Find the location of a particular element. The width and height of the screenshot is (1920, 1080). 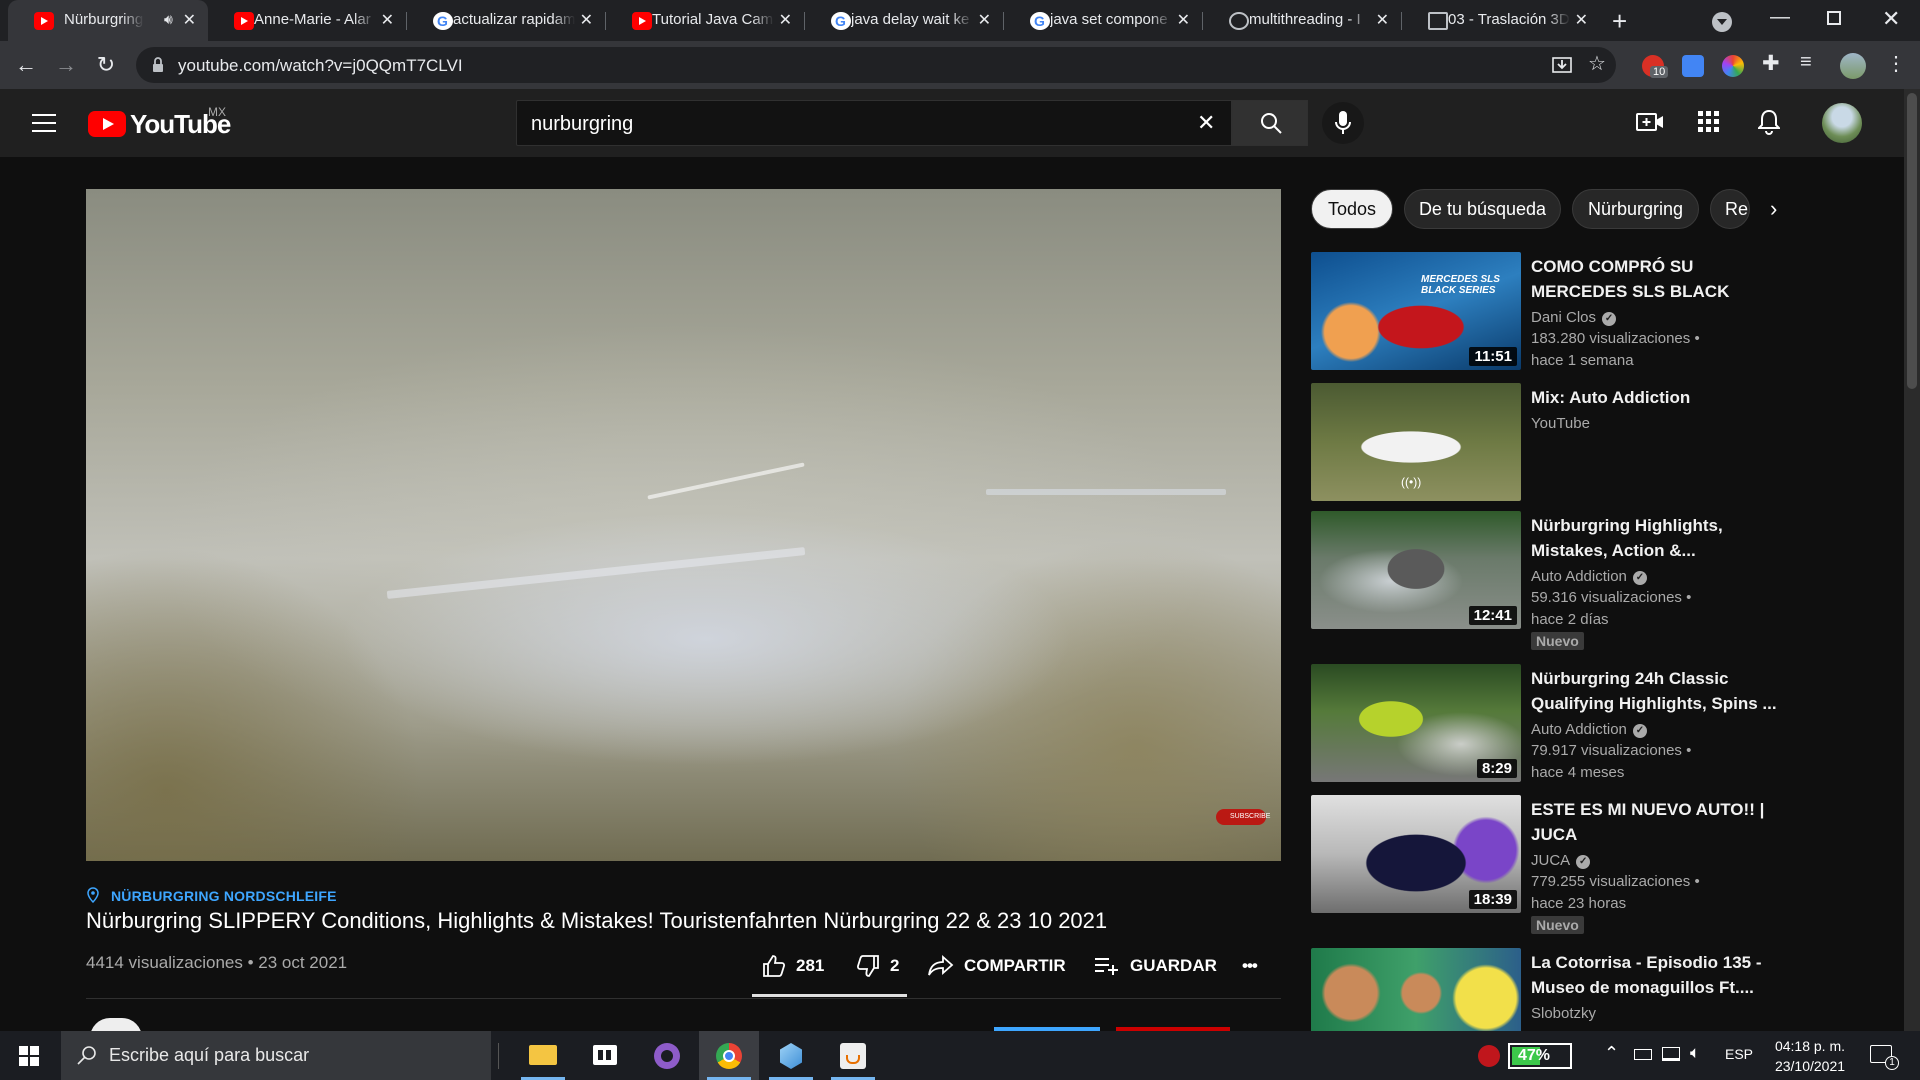

create-video-icon is located at coordinates (1650, 122).